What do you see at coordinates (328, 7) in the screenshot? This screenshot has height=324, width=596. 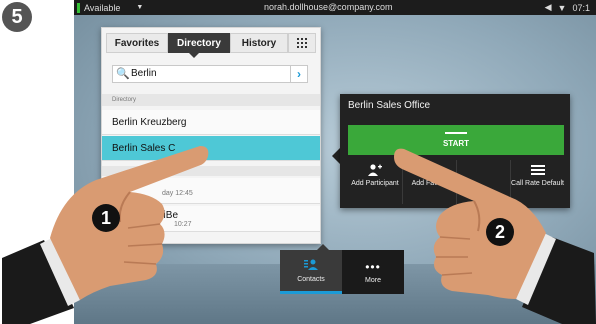 I see `user-email: norah.dollhouse@company.com` at bounding box center [328, 7].